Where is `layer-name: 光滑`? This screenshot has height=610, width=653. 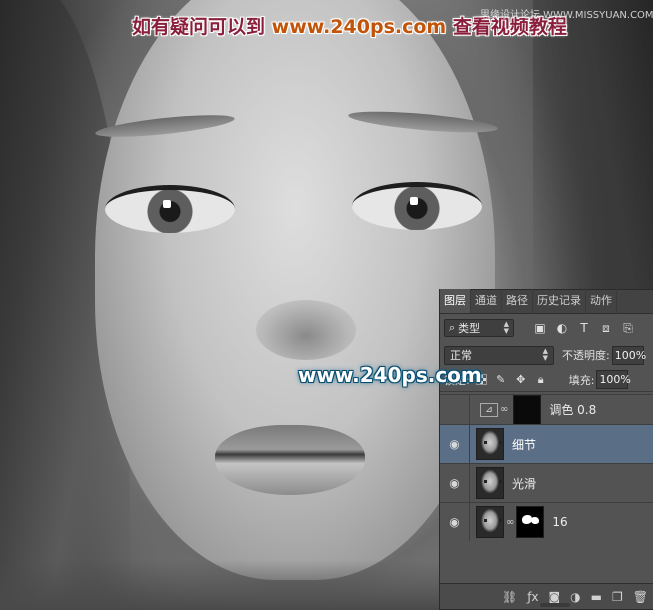
layer-name: 光滑 is located at coordinates (524, 483).